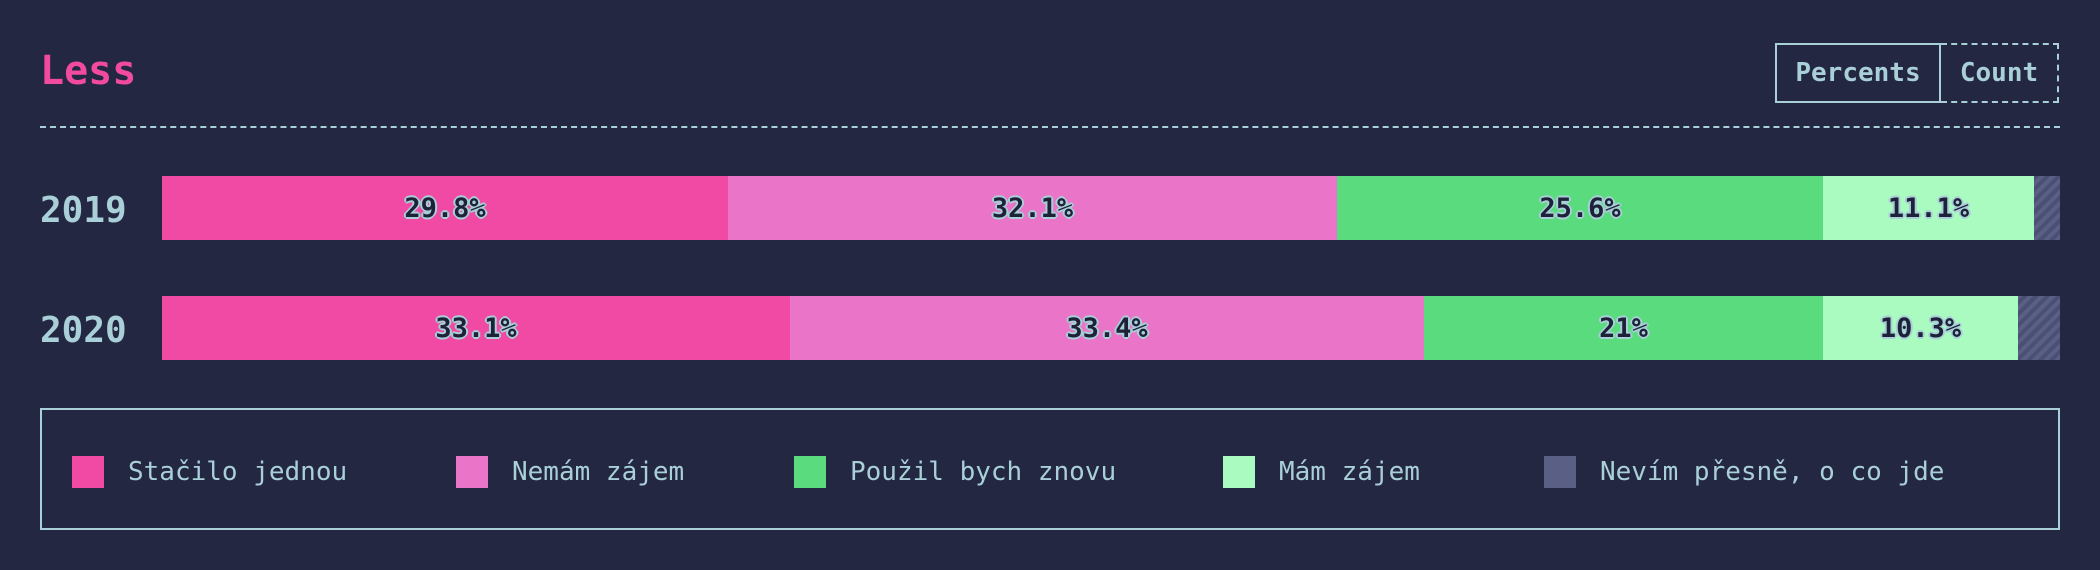 The image size is (2100, 570). I want to click on percents-button: Percents, so click(1858, 73).